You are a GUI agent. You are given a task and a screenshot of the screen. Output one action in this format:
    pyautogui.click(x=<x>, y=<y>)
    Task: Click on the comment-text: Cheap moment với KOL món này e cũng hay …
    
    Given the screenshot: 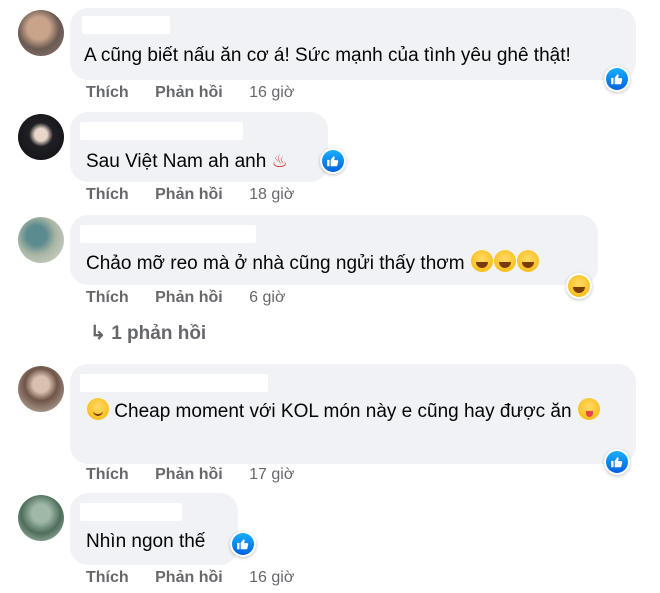 What is the action you would take?
    pyautogui.click(x=356, y=412)
    